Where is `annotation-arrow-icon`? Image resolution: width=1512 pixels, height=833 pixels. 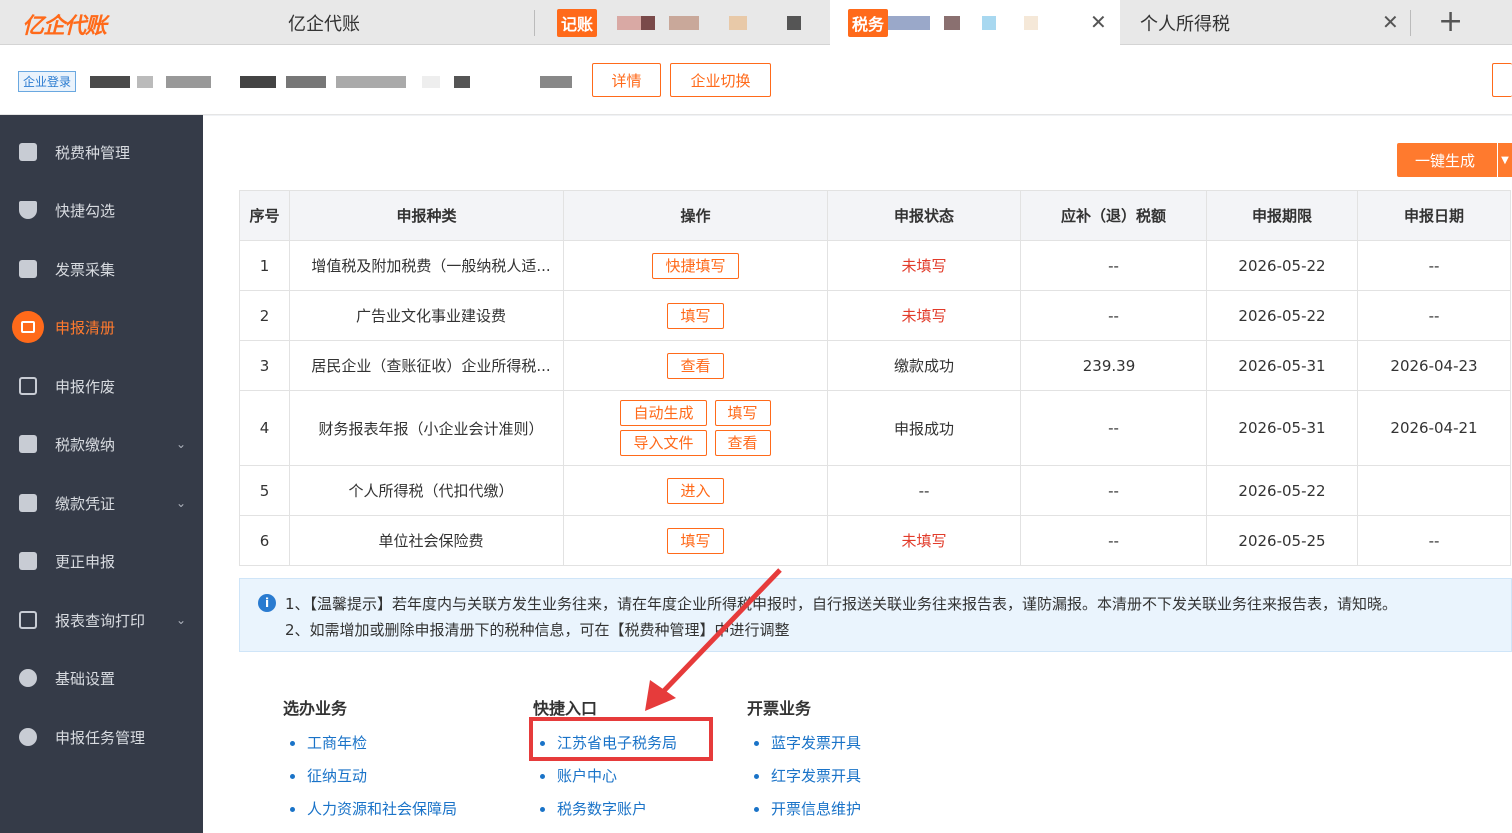 annotation-arrow-icon is located at coordinates (713, 639).